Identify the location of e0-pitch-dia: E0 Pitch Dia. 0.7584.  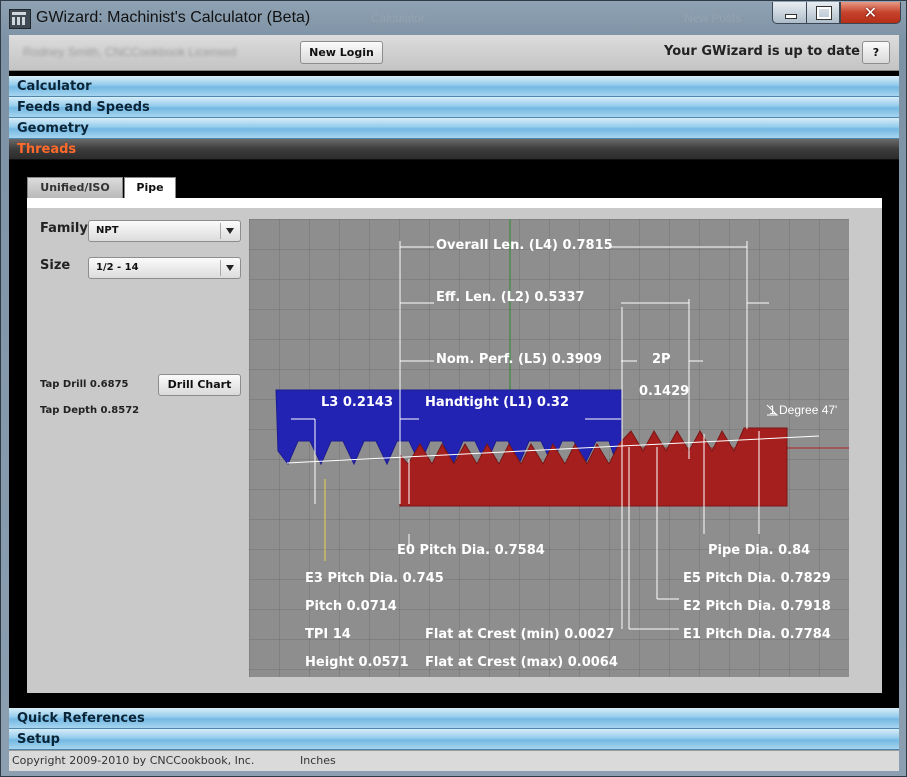
(471, 550).